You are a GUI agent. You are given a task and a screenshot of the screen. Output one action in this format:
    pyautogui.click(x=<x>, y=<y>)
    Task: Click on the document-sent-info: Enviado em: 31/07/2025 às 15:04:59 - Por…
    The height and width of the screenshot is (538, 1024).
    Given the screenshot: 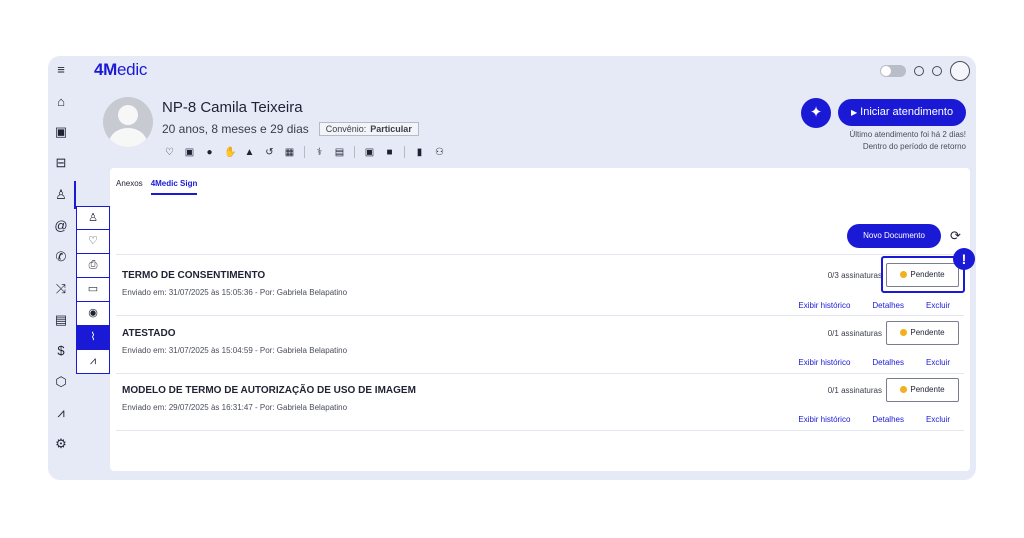 What is the action you would take?
    pyautogui.click(x=235, y=350)
    